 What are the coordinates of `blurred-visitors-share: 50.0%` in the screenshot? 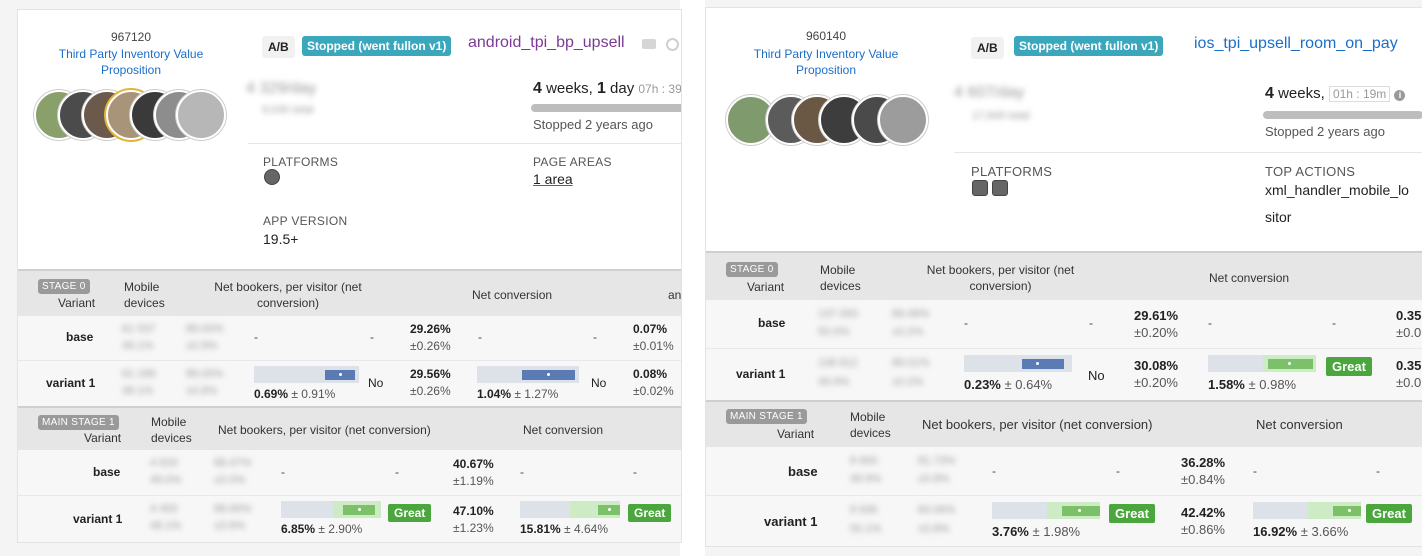 It's located at (834, 332).